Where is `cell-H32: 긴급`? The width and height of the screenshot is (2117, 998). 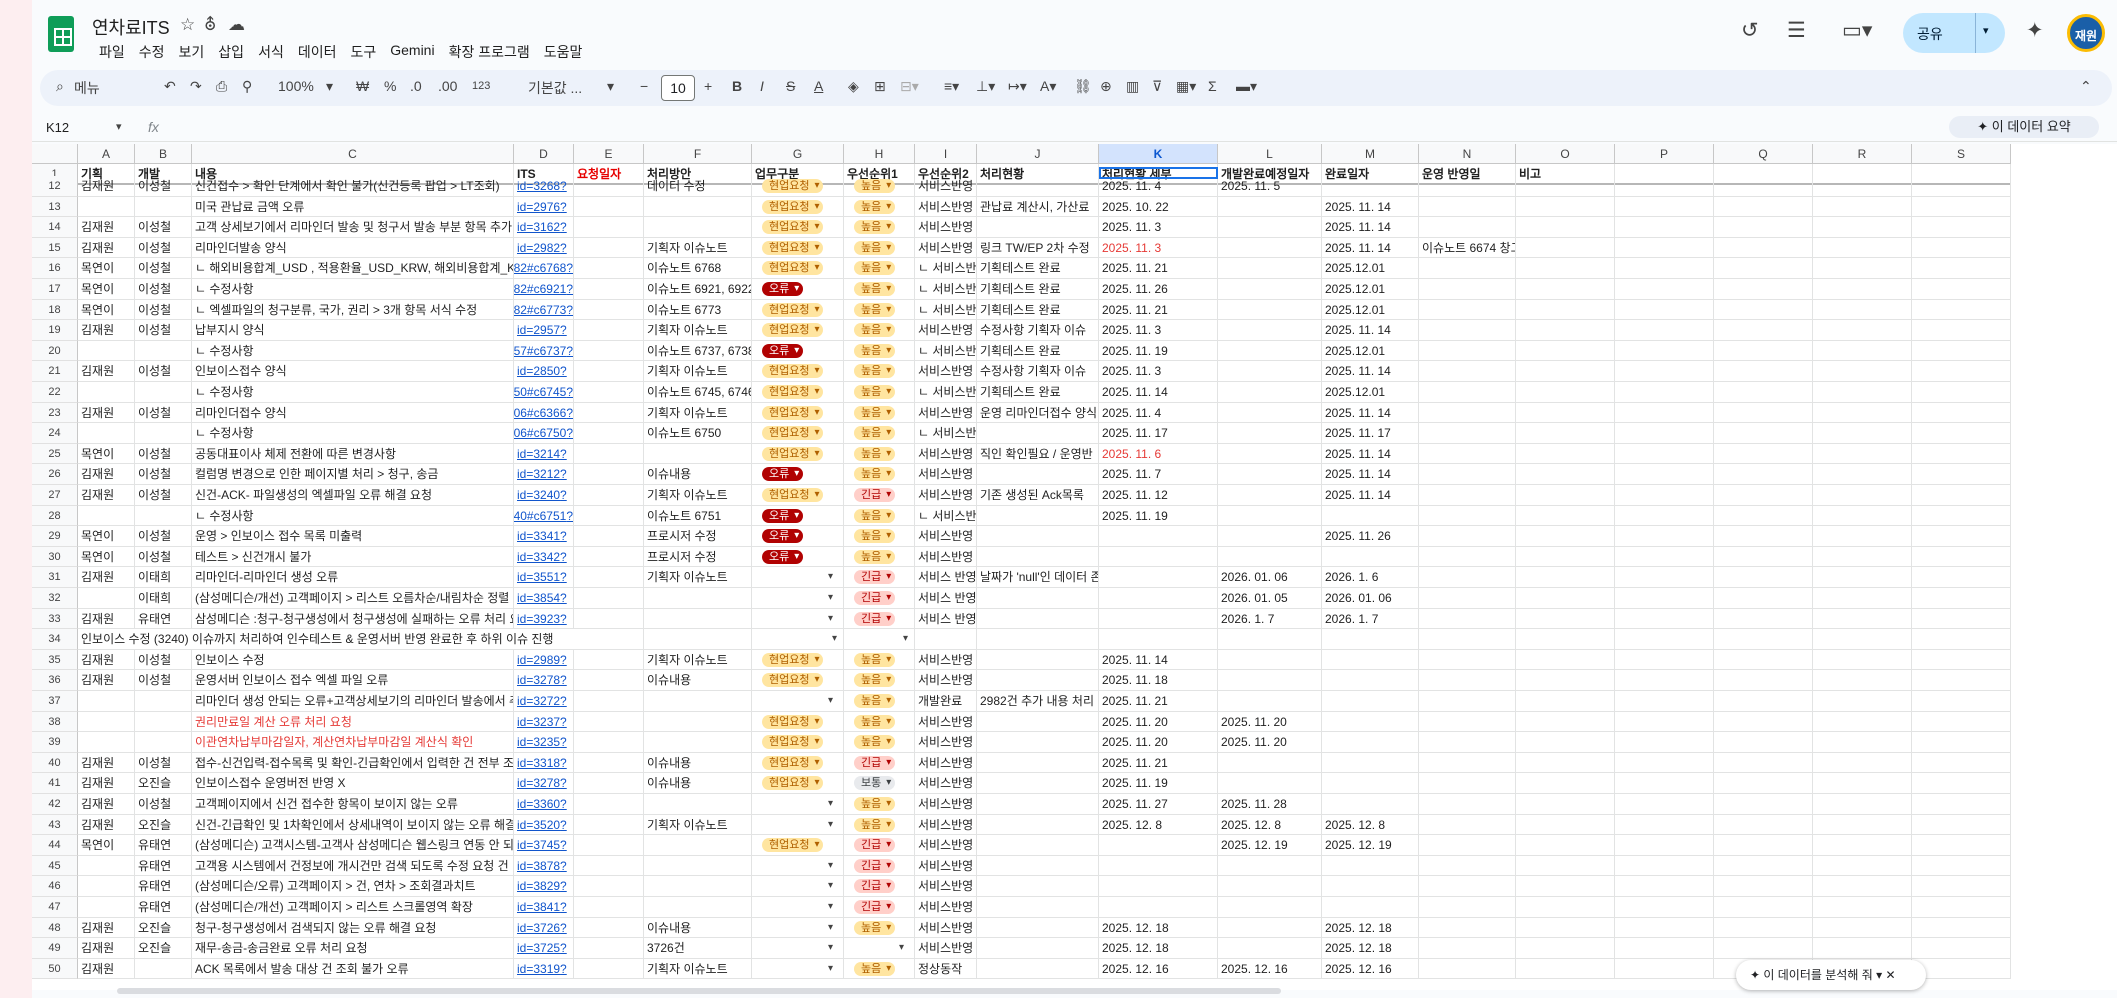
cell-H32: 긴급 is located at coordinates (879, 598).